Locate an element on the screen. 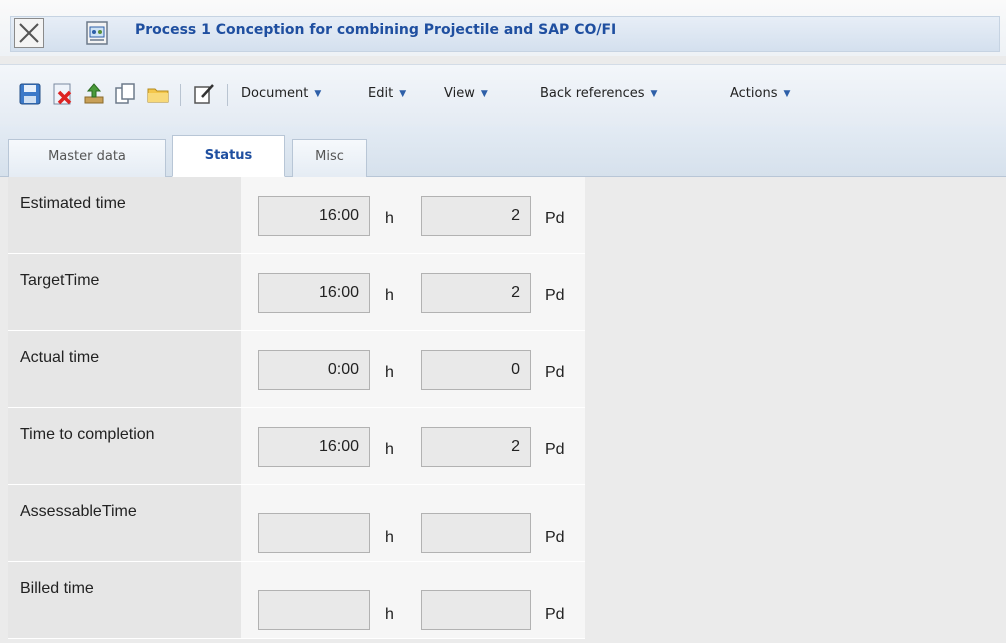  label-cell: Billed time is located at coordinates (124, 600).